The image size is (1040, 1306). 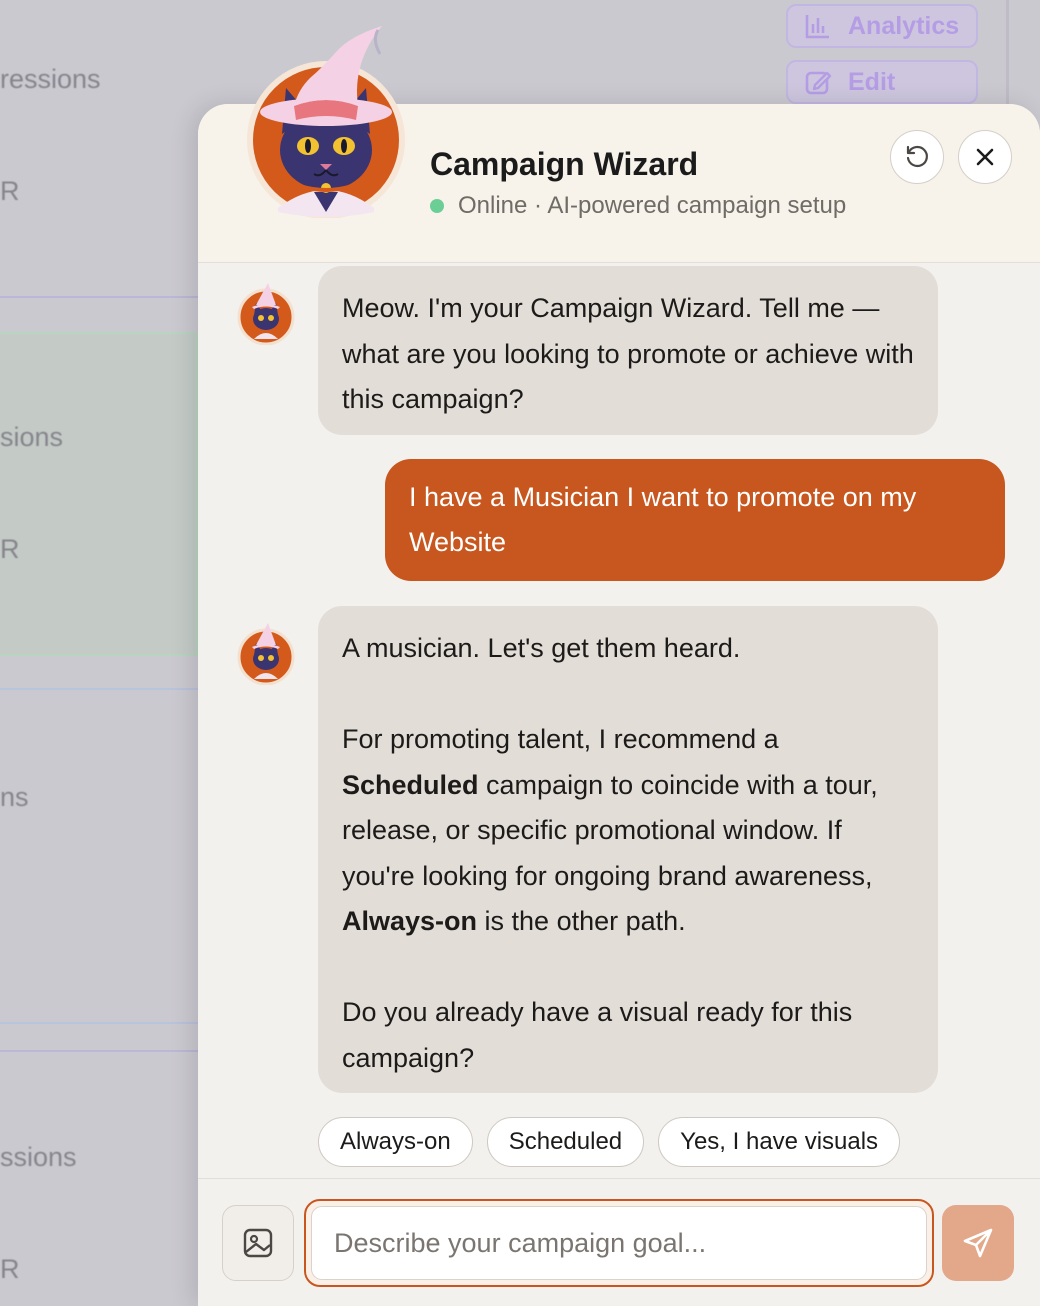 I want to click on edit-label: Edit, so click(x=872, y=81).